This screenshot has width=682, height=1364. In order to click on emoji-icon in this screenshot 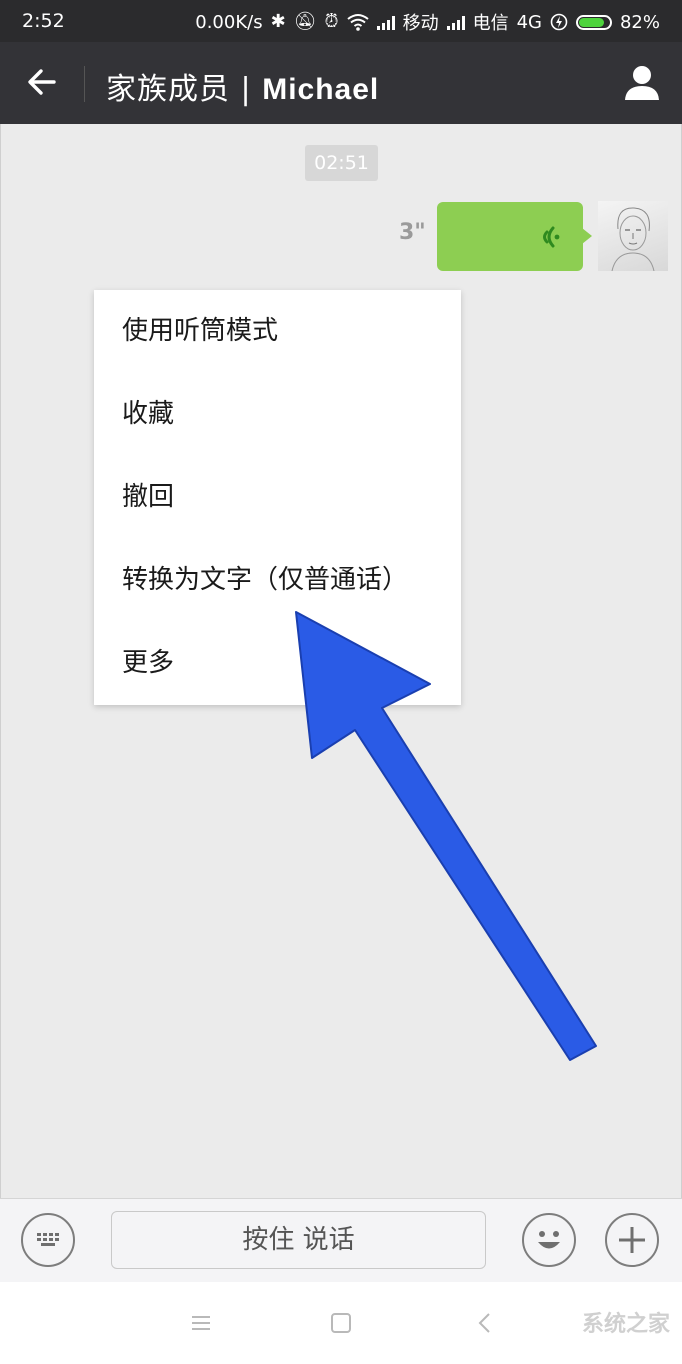, I will do `click(549, 1240)`.